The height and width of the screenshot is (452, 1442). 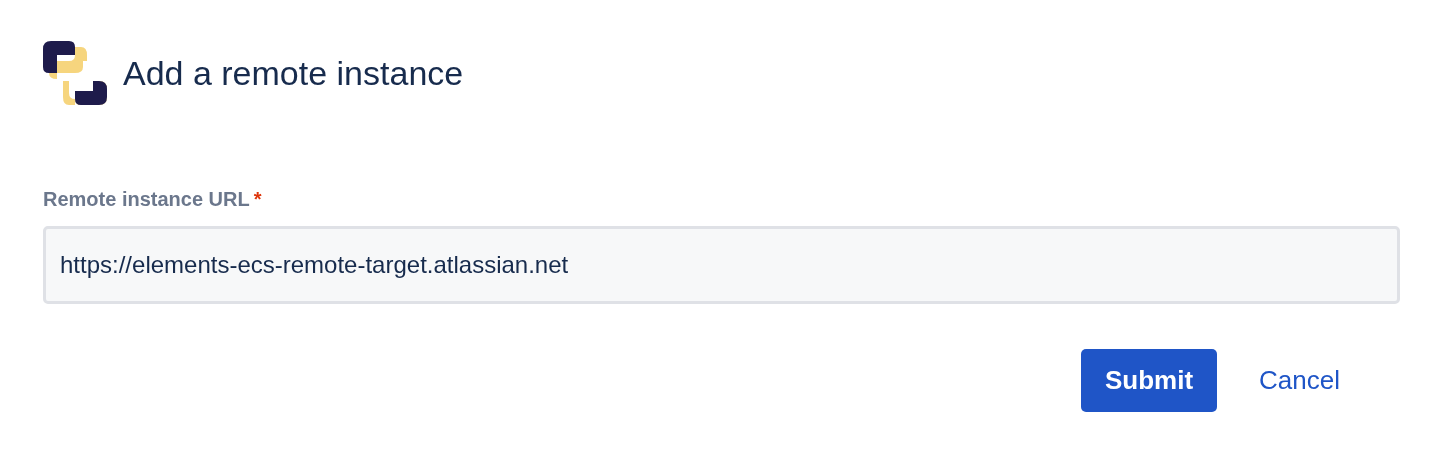 What do you see at coordinates (146, 199) in the screenshot?
I see `field-label: Remote instance URL` at bounding box center [146, 199].